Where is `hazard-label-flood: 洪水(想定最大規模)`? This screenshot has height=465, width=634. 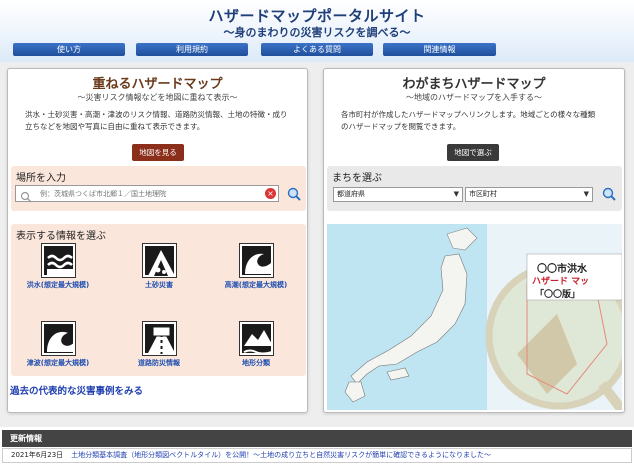 hazard-label-flood: 洪水(想定最大規模) is located at coordinates (58, 285).